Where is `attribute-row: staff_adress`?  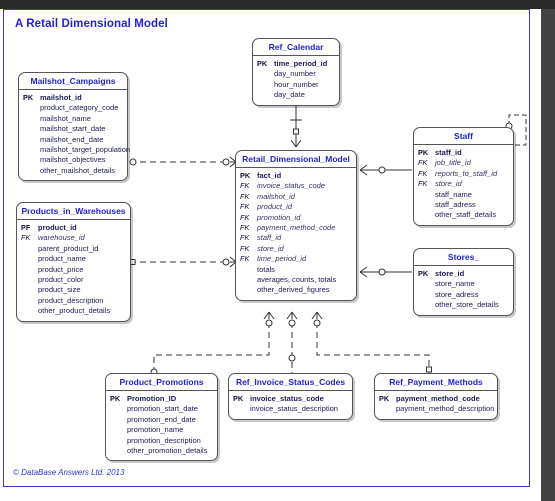 attribute-row: staff_adress is located at coordinates (463, 205).